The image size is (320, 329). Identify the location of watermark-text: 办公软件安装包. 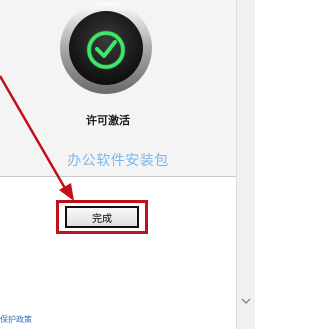
(118, 160).